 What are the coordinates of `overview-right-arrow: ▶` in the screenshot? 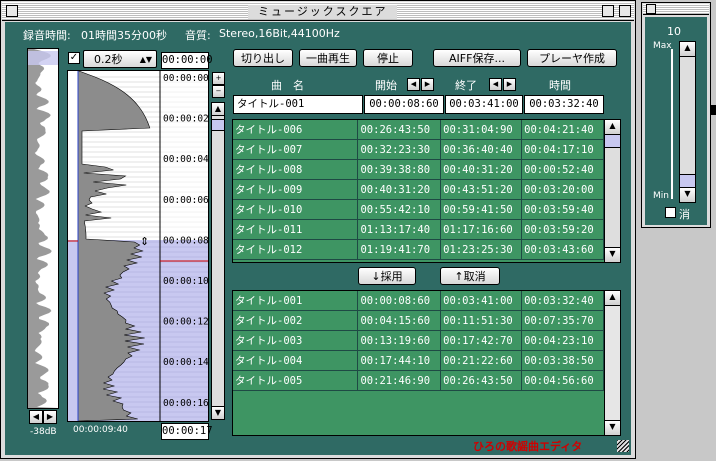 It's located at (50, 417).